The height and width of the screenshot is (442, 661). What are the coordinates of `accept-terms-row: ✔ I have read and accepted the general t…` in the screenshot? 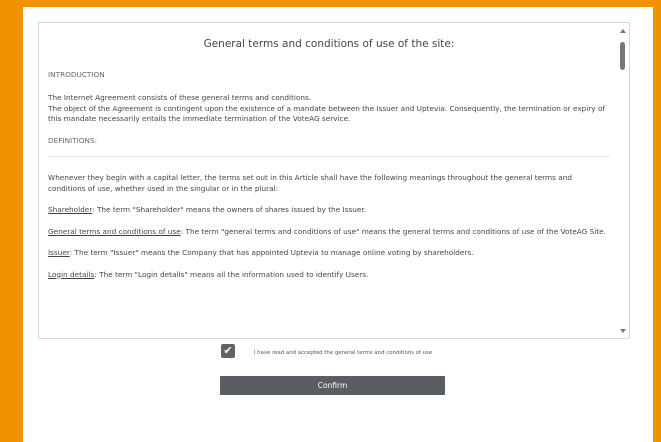 It's located at (336, 357).